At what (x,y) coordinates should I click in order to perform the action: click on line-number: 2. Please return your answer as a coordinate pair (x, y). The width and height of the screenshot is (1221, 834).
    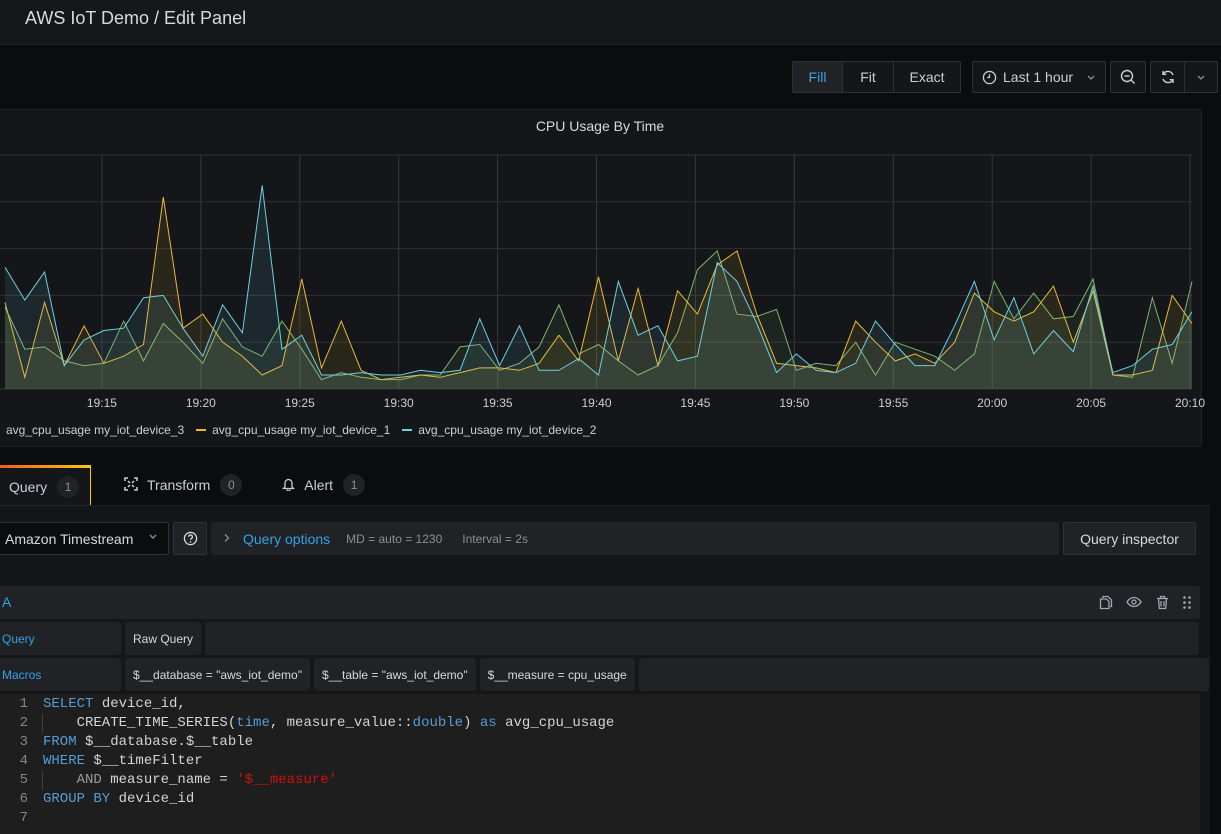
    Looking at the image, I should click on (23, 723).